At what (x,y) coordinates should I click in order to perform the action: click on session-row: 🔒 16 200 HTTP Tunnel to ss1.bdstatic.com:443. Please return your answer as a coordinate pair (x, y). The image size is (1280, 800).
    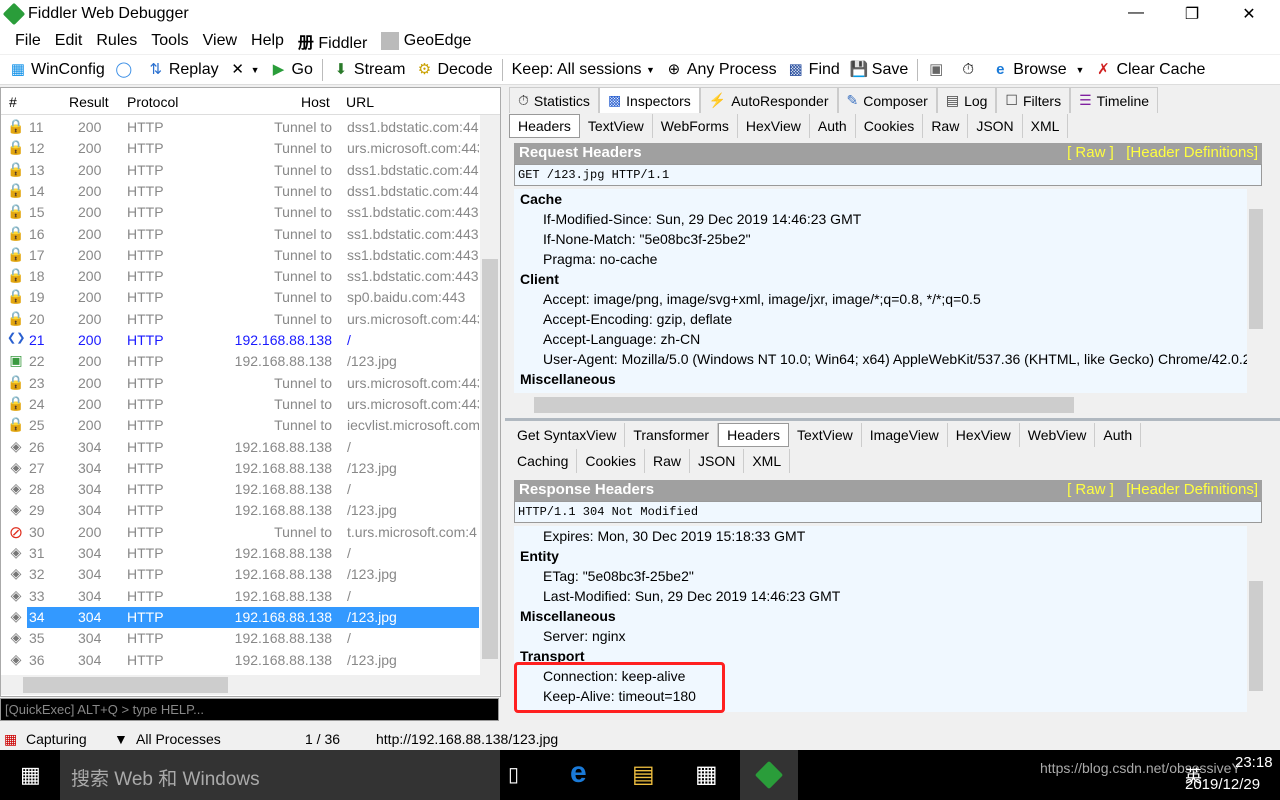
    Looking at the image, I should click on (240, 234).